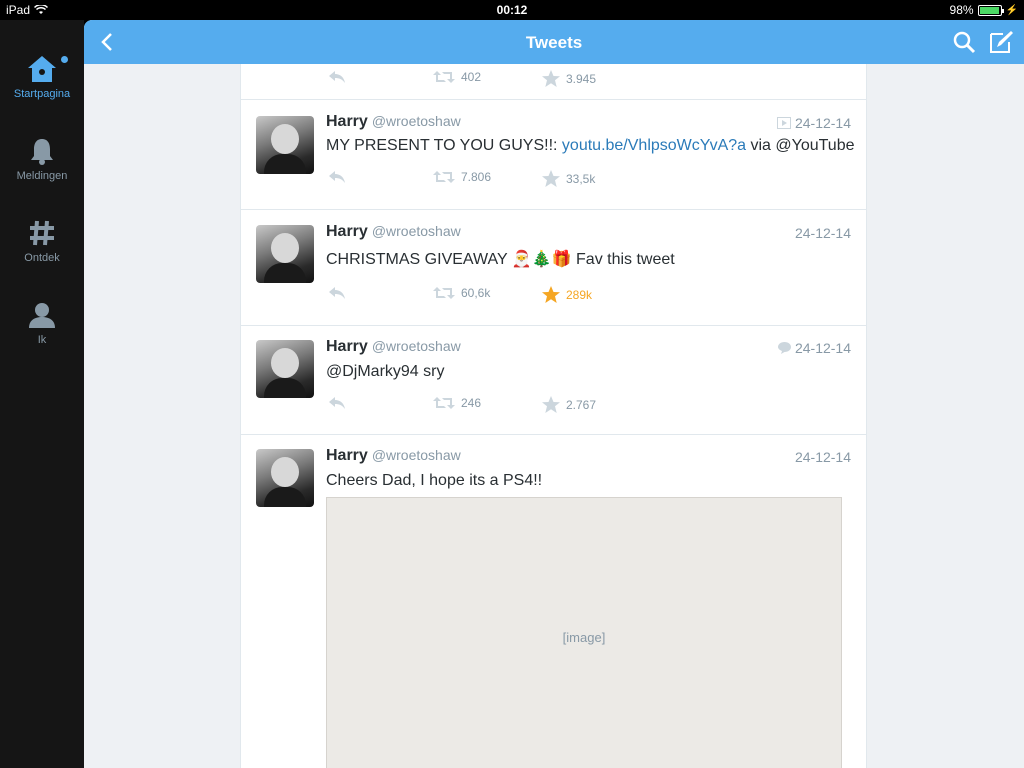 The height and width of the screenshot is (768, 1024). What do you see at coordinates (1001, 42) in the screenshot?
I see `compose-icon` at bounding box center [1001, 42].